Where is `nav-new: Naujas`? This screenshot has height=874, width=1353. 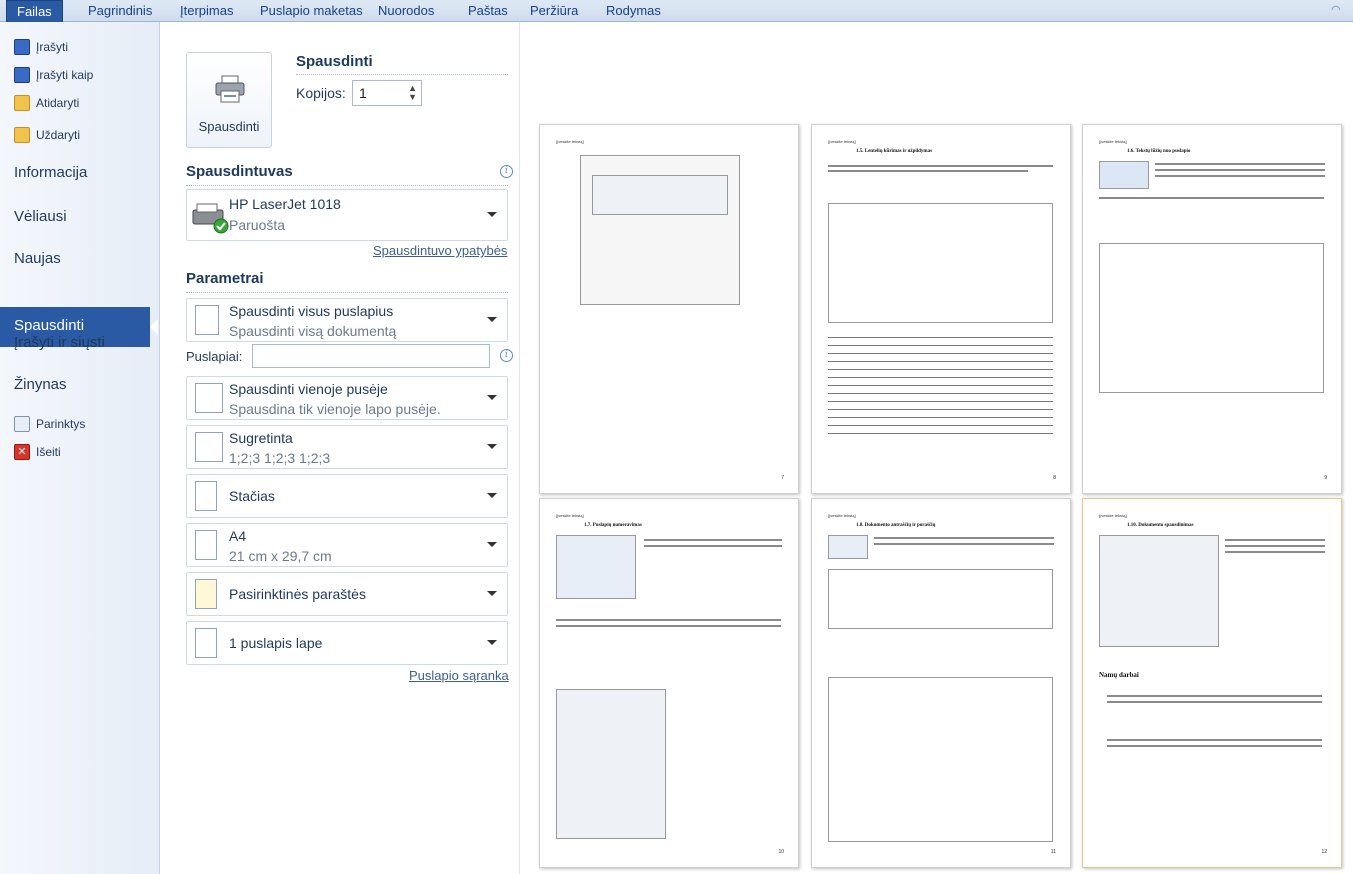
nav-new: Naujas is located at coordinates (37, 258).